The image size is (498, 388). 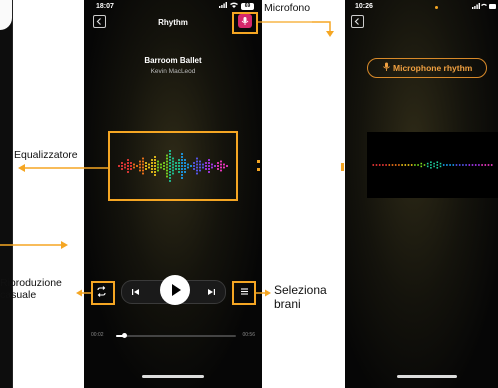 I want to click on elapsed-time: 00:02, so click(x=97, y=335).